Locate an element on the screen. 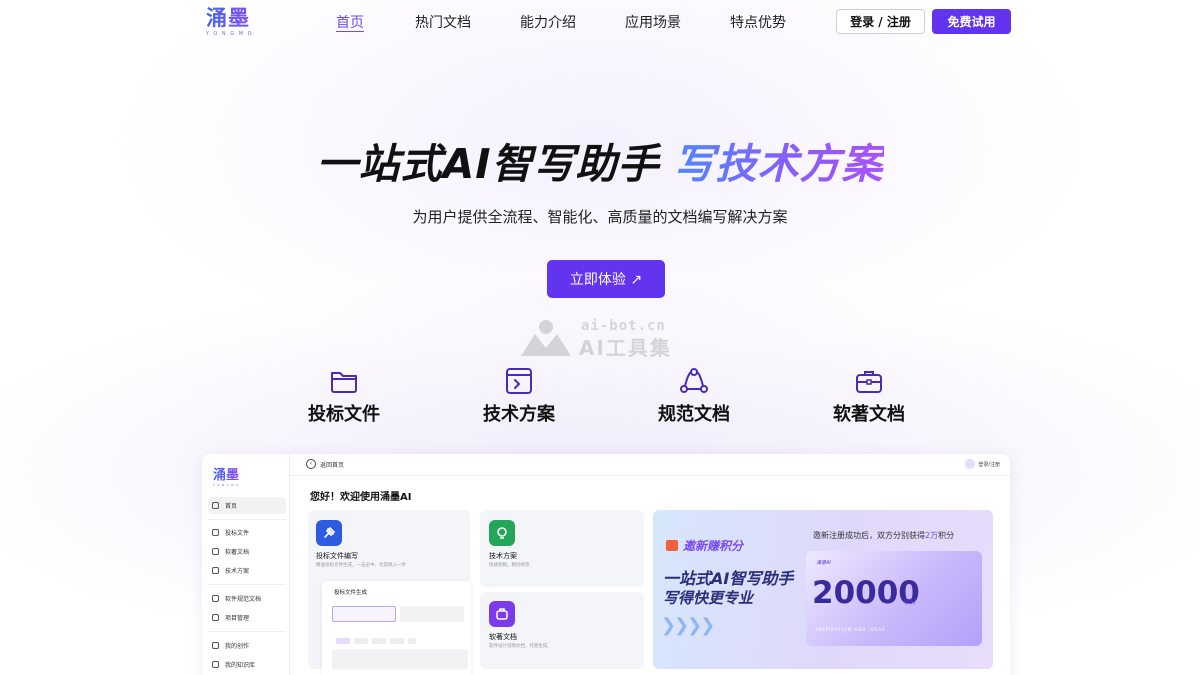  tech-icon is located at coordinates (215, 570).